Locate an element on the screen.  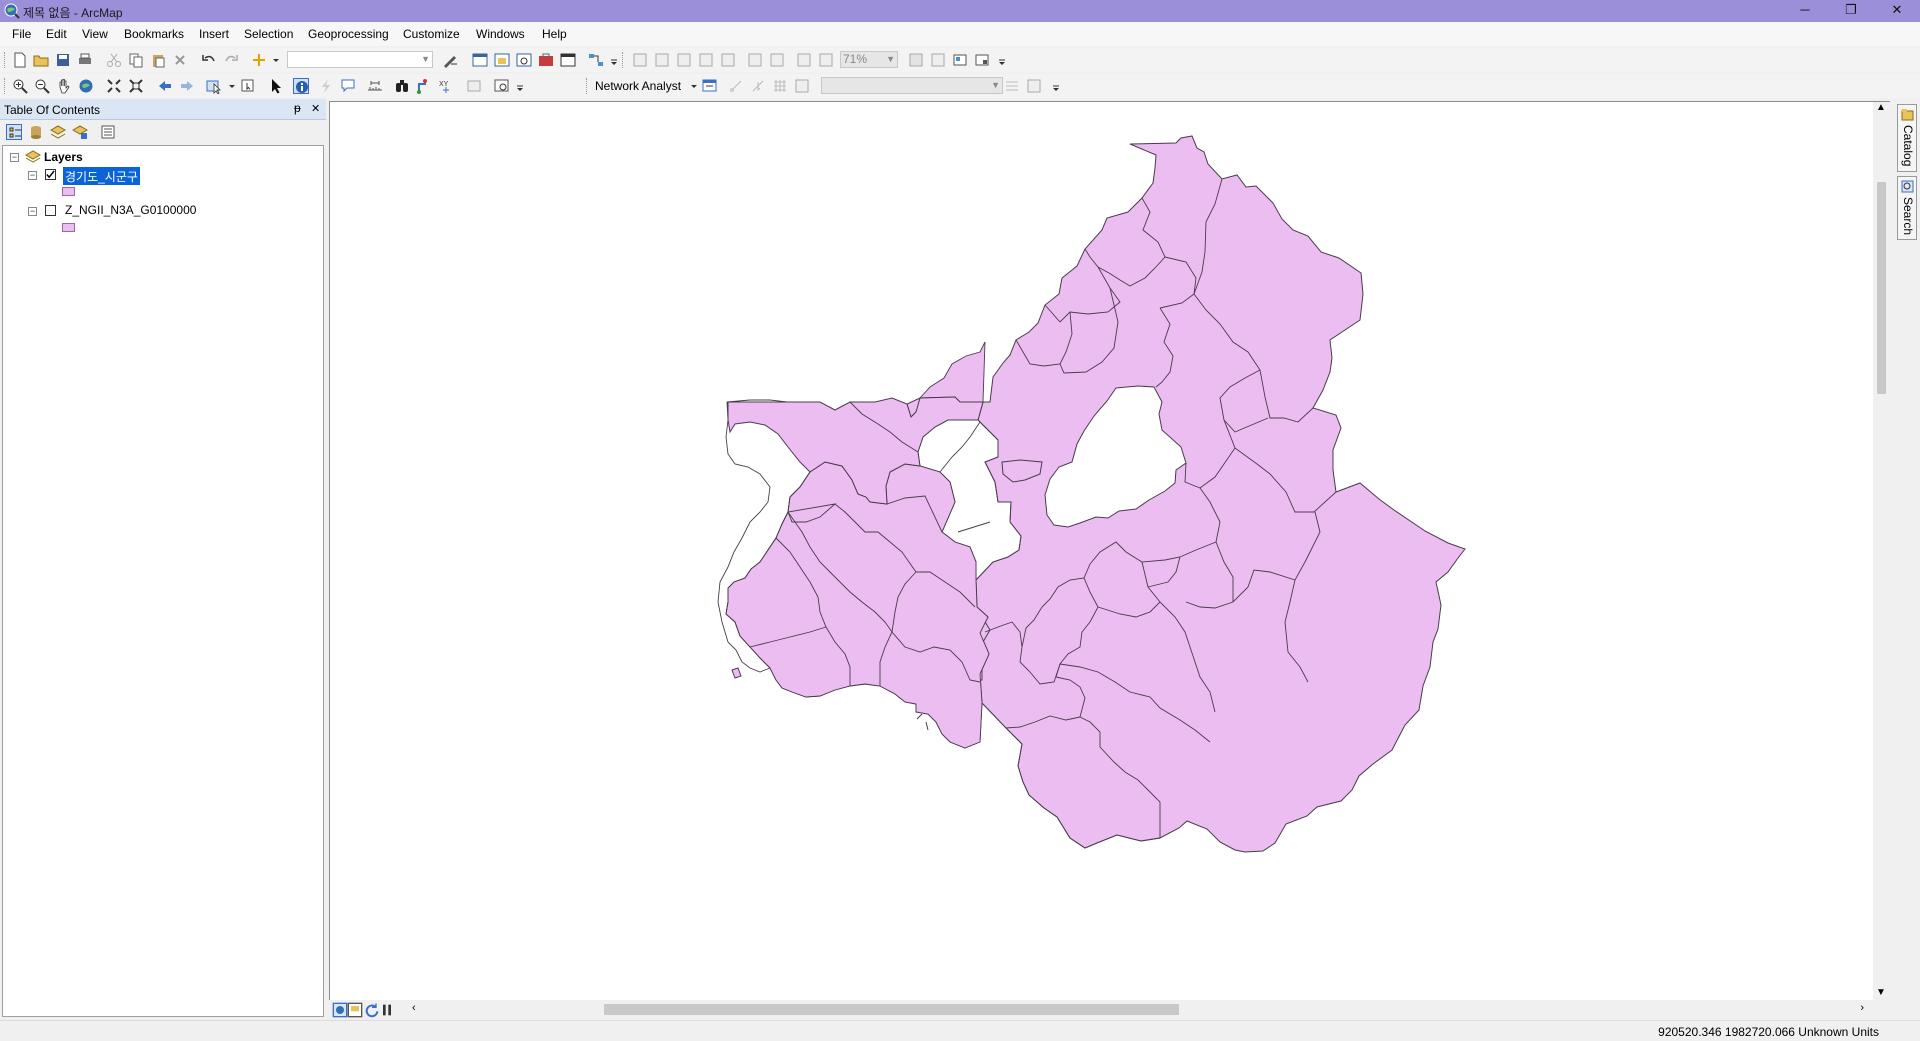
save-icon is located at coordinates (63, 60).